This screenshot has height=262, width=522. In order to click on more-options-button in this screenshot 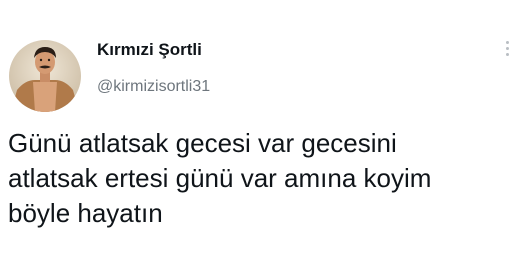, I will do `click(507, 48)`.